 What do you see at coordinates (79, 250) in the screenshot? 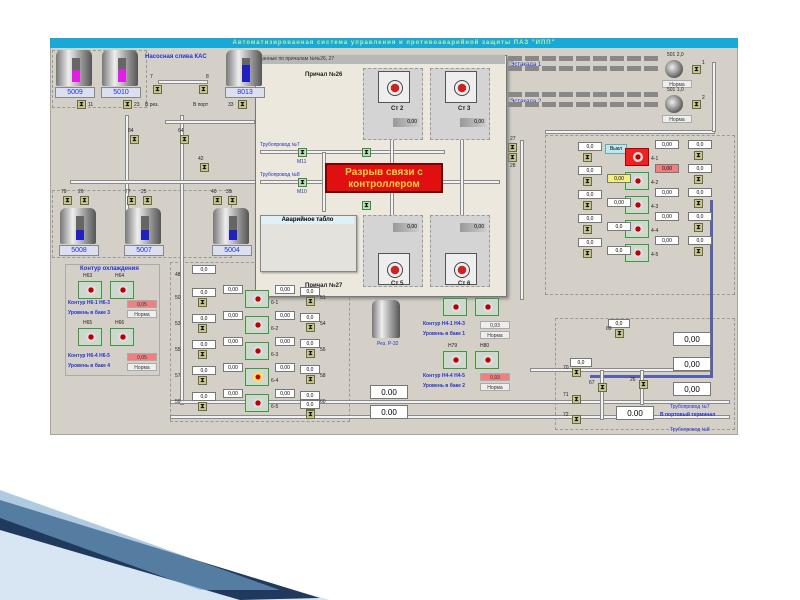
I see `tank-label: 5008` at bounding box center [79, 250].